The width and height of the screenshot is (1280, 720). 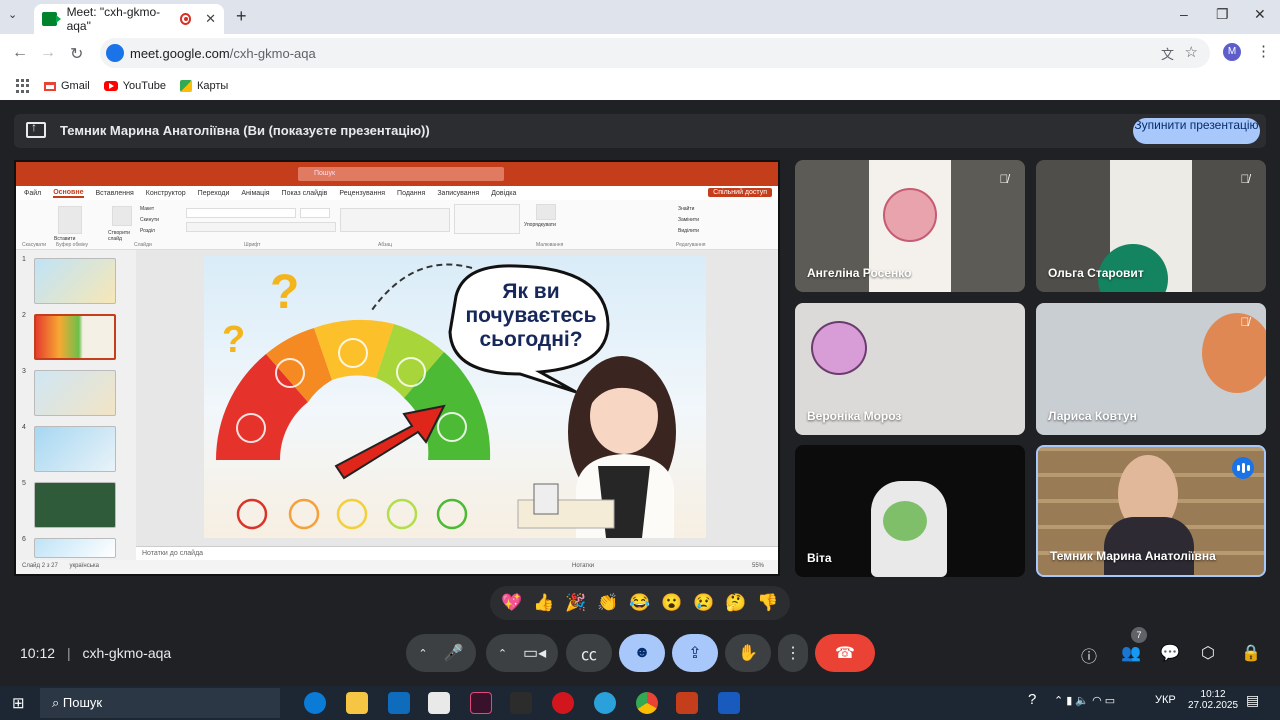 I want to click on apps-grid-icon, so click(x=23, y=86).